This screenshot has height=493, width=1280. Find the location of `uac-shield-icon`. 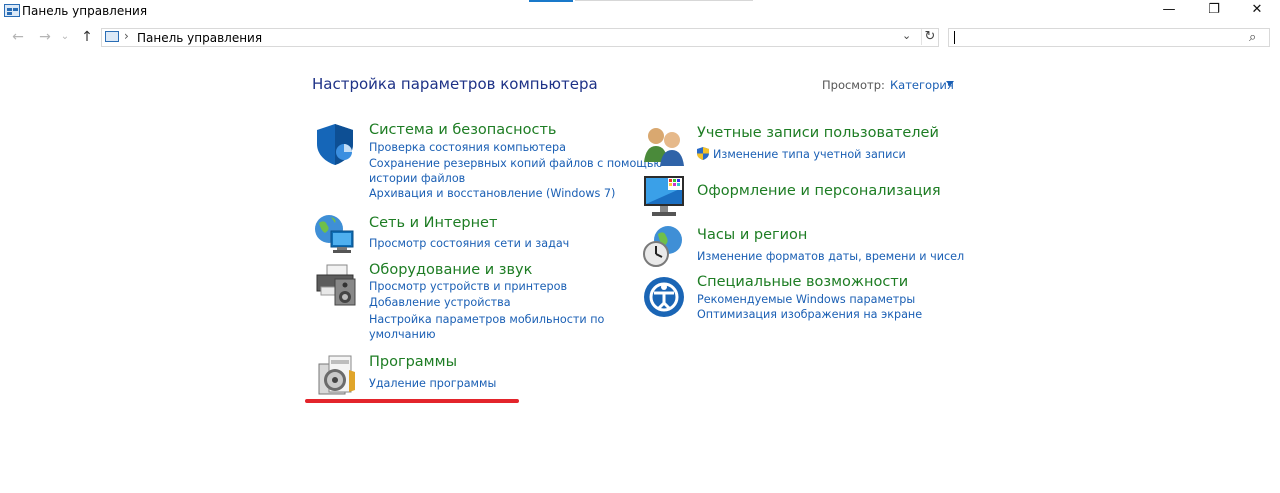

uac-shield-icon is located at coordinates (703, 153).